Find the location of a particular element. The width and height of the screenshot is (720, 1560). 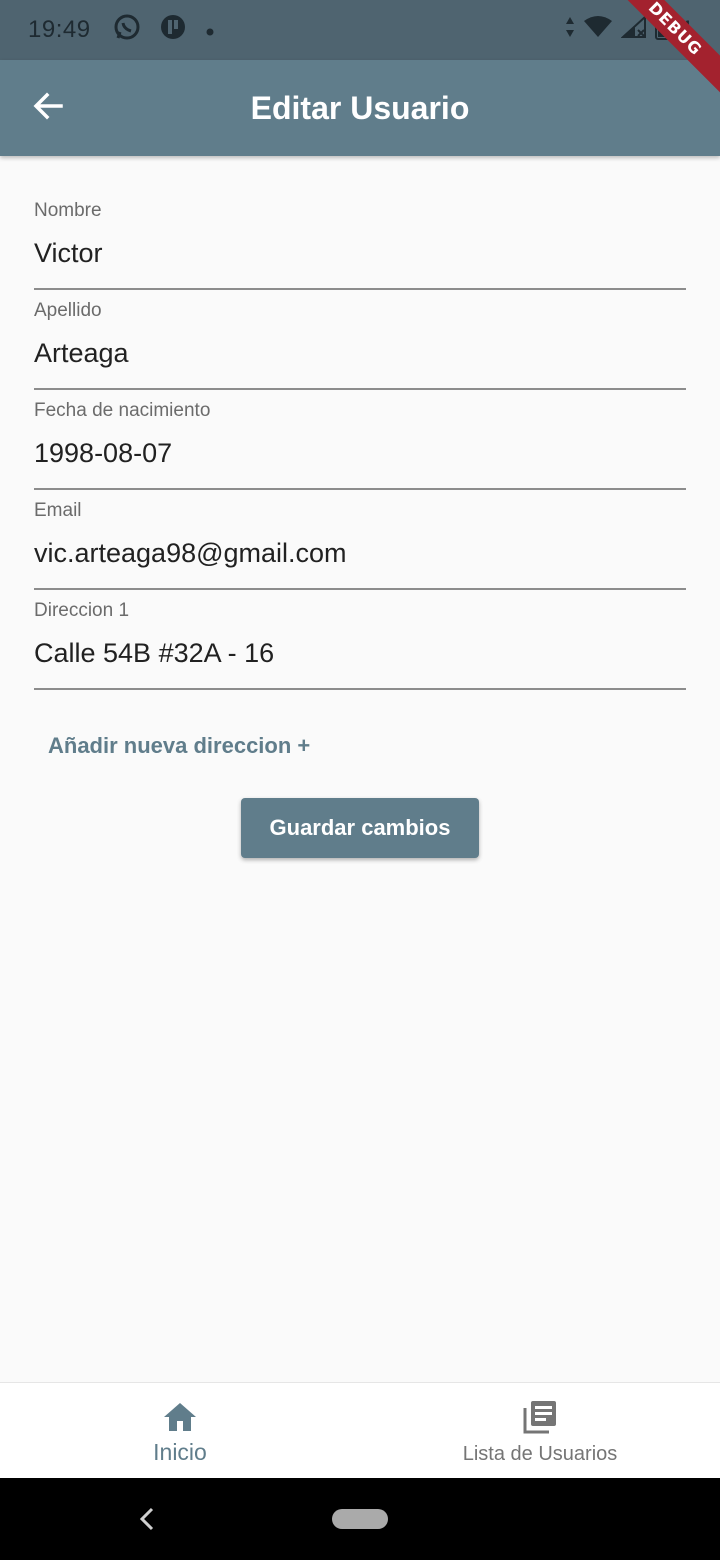

system-home-button is located at coordinates (360, 1519).